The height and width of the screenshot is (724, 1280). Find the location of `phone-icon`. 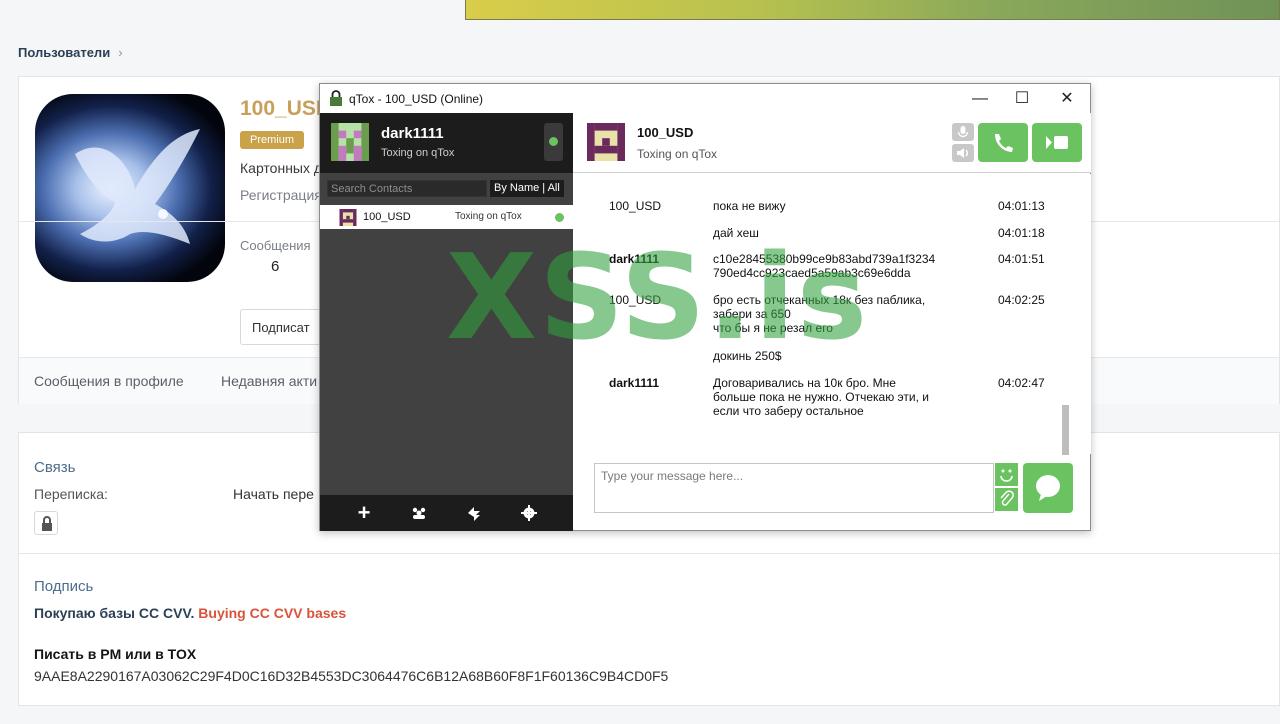

phone-icon is located at coordinates (1004, 143).